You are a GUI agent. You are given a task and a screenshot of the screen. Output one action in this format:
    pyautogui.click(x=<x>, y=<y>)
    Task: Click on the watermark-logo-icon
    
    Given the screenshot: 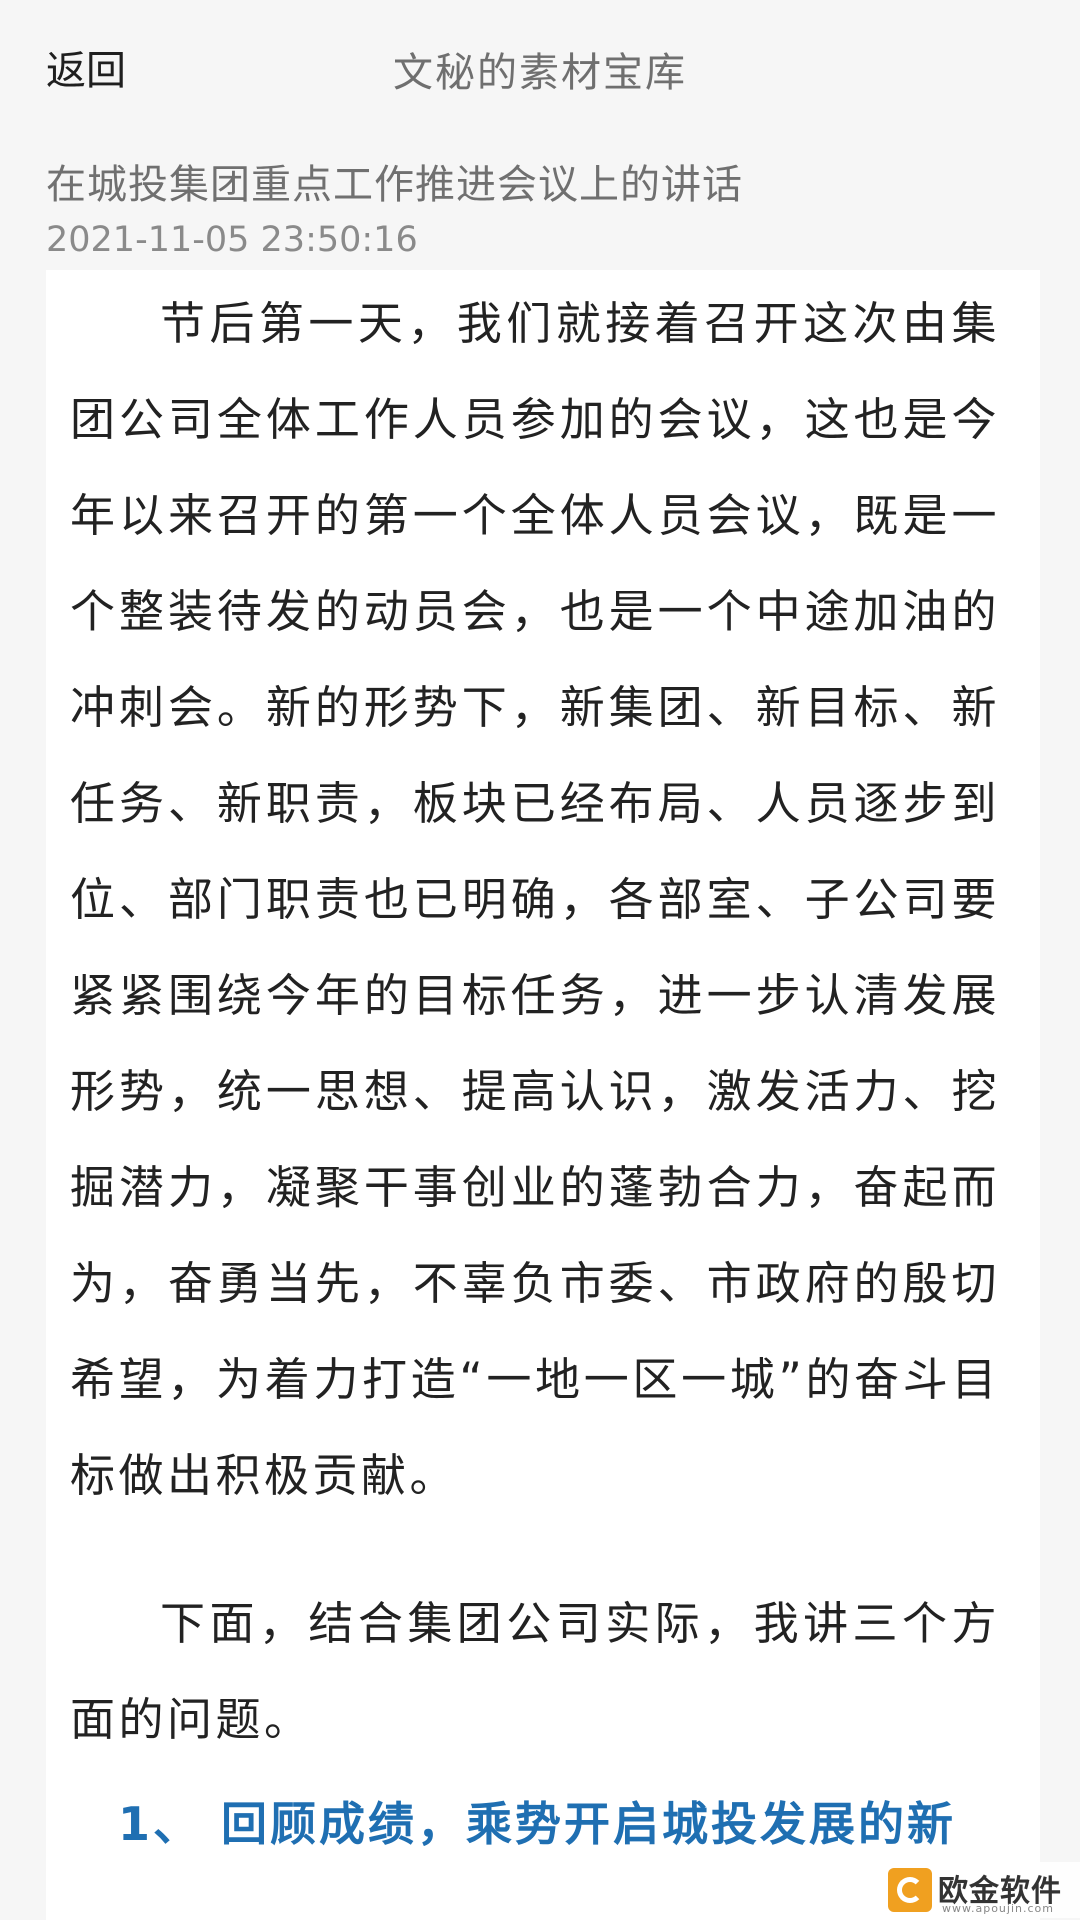 What is the action you would take?
    pyautogui.click(x=910, y=1890)
    